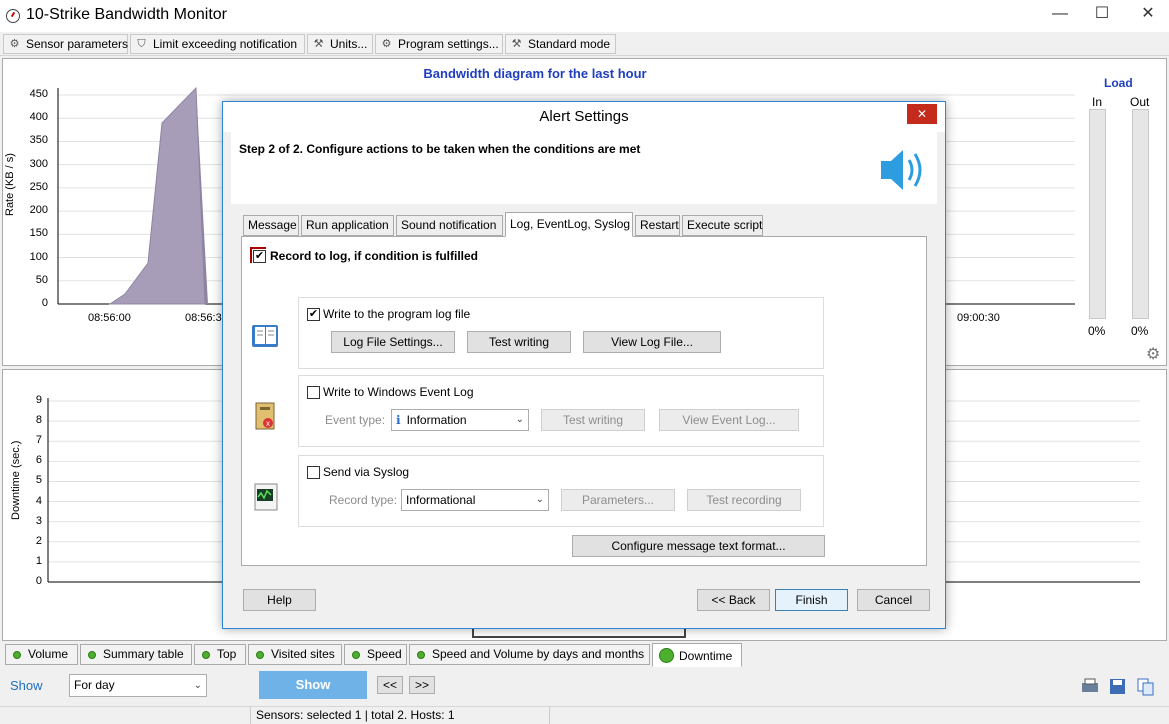  I want to click on sensor-parameters-button: ⚙ Sensor parameters, so click(65, 44).